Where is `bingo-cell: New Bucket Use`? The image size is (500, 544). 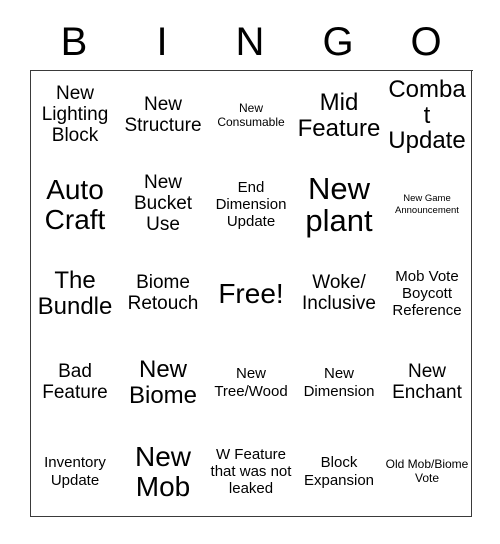
bingo-cell: New Bucket Use is located at coordinates (163, 205).